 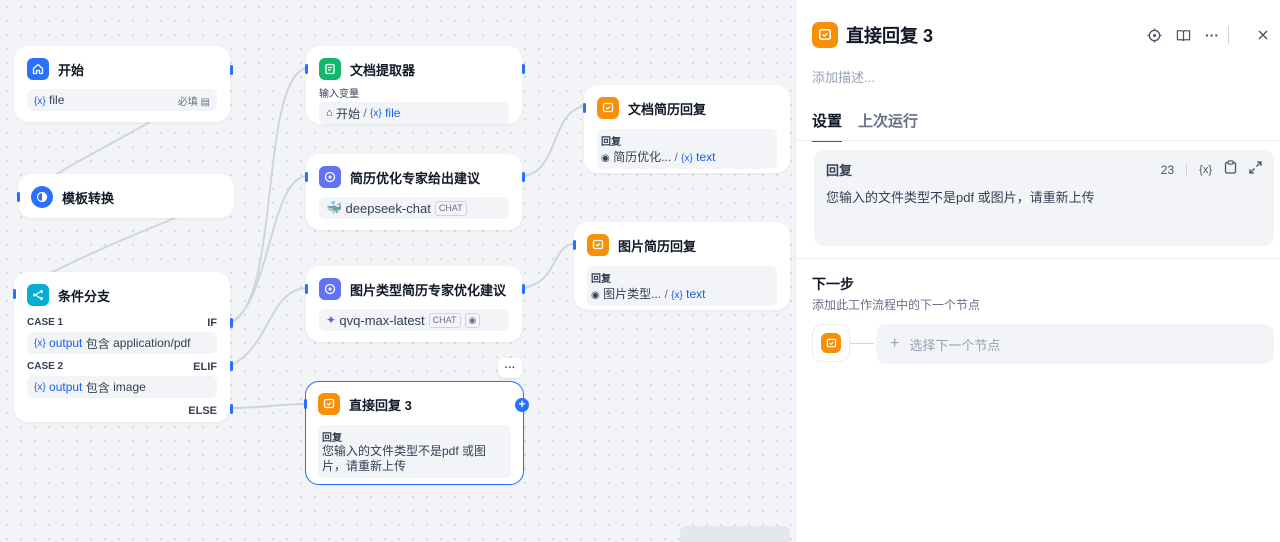 What do you see at coordinates (388, 208) in the screenshot?
I see `model-name: deepseek-chat` at bounding box center [388, 208].